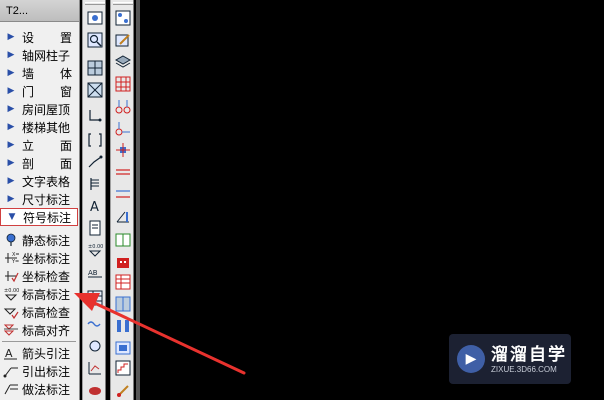  Describe the element at coordinates (123, 40) in the screenshot. I see `edit-pencil-icon` at that location.